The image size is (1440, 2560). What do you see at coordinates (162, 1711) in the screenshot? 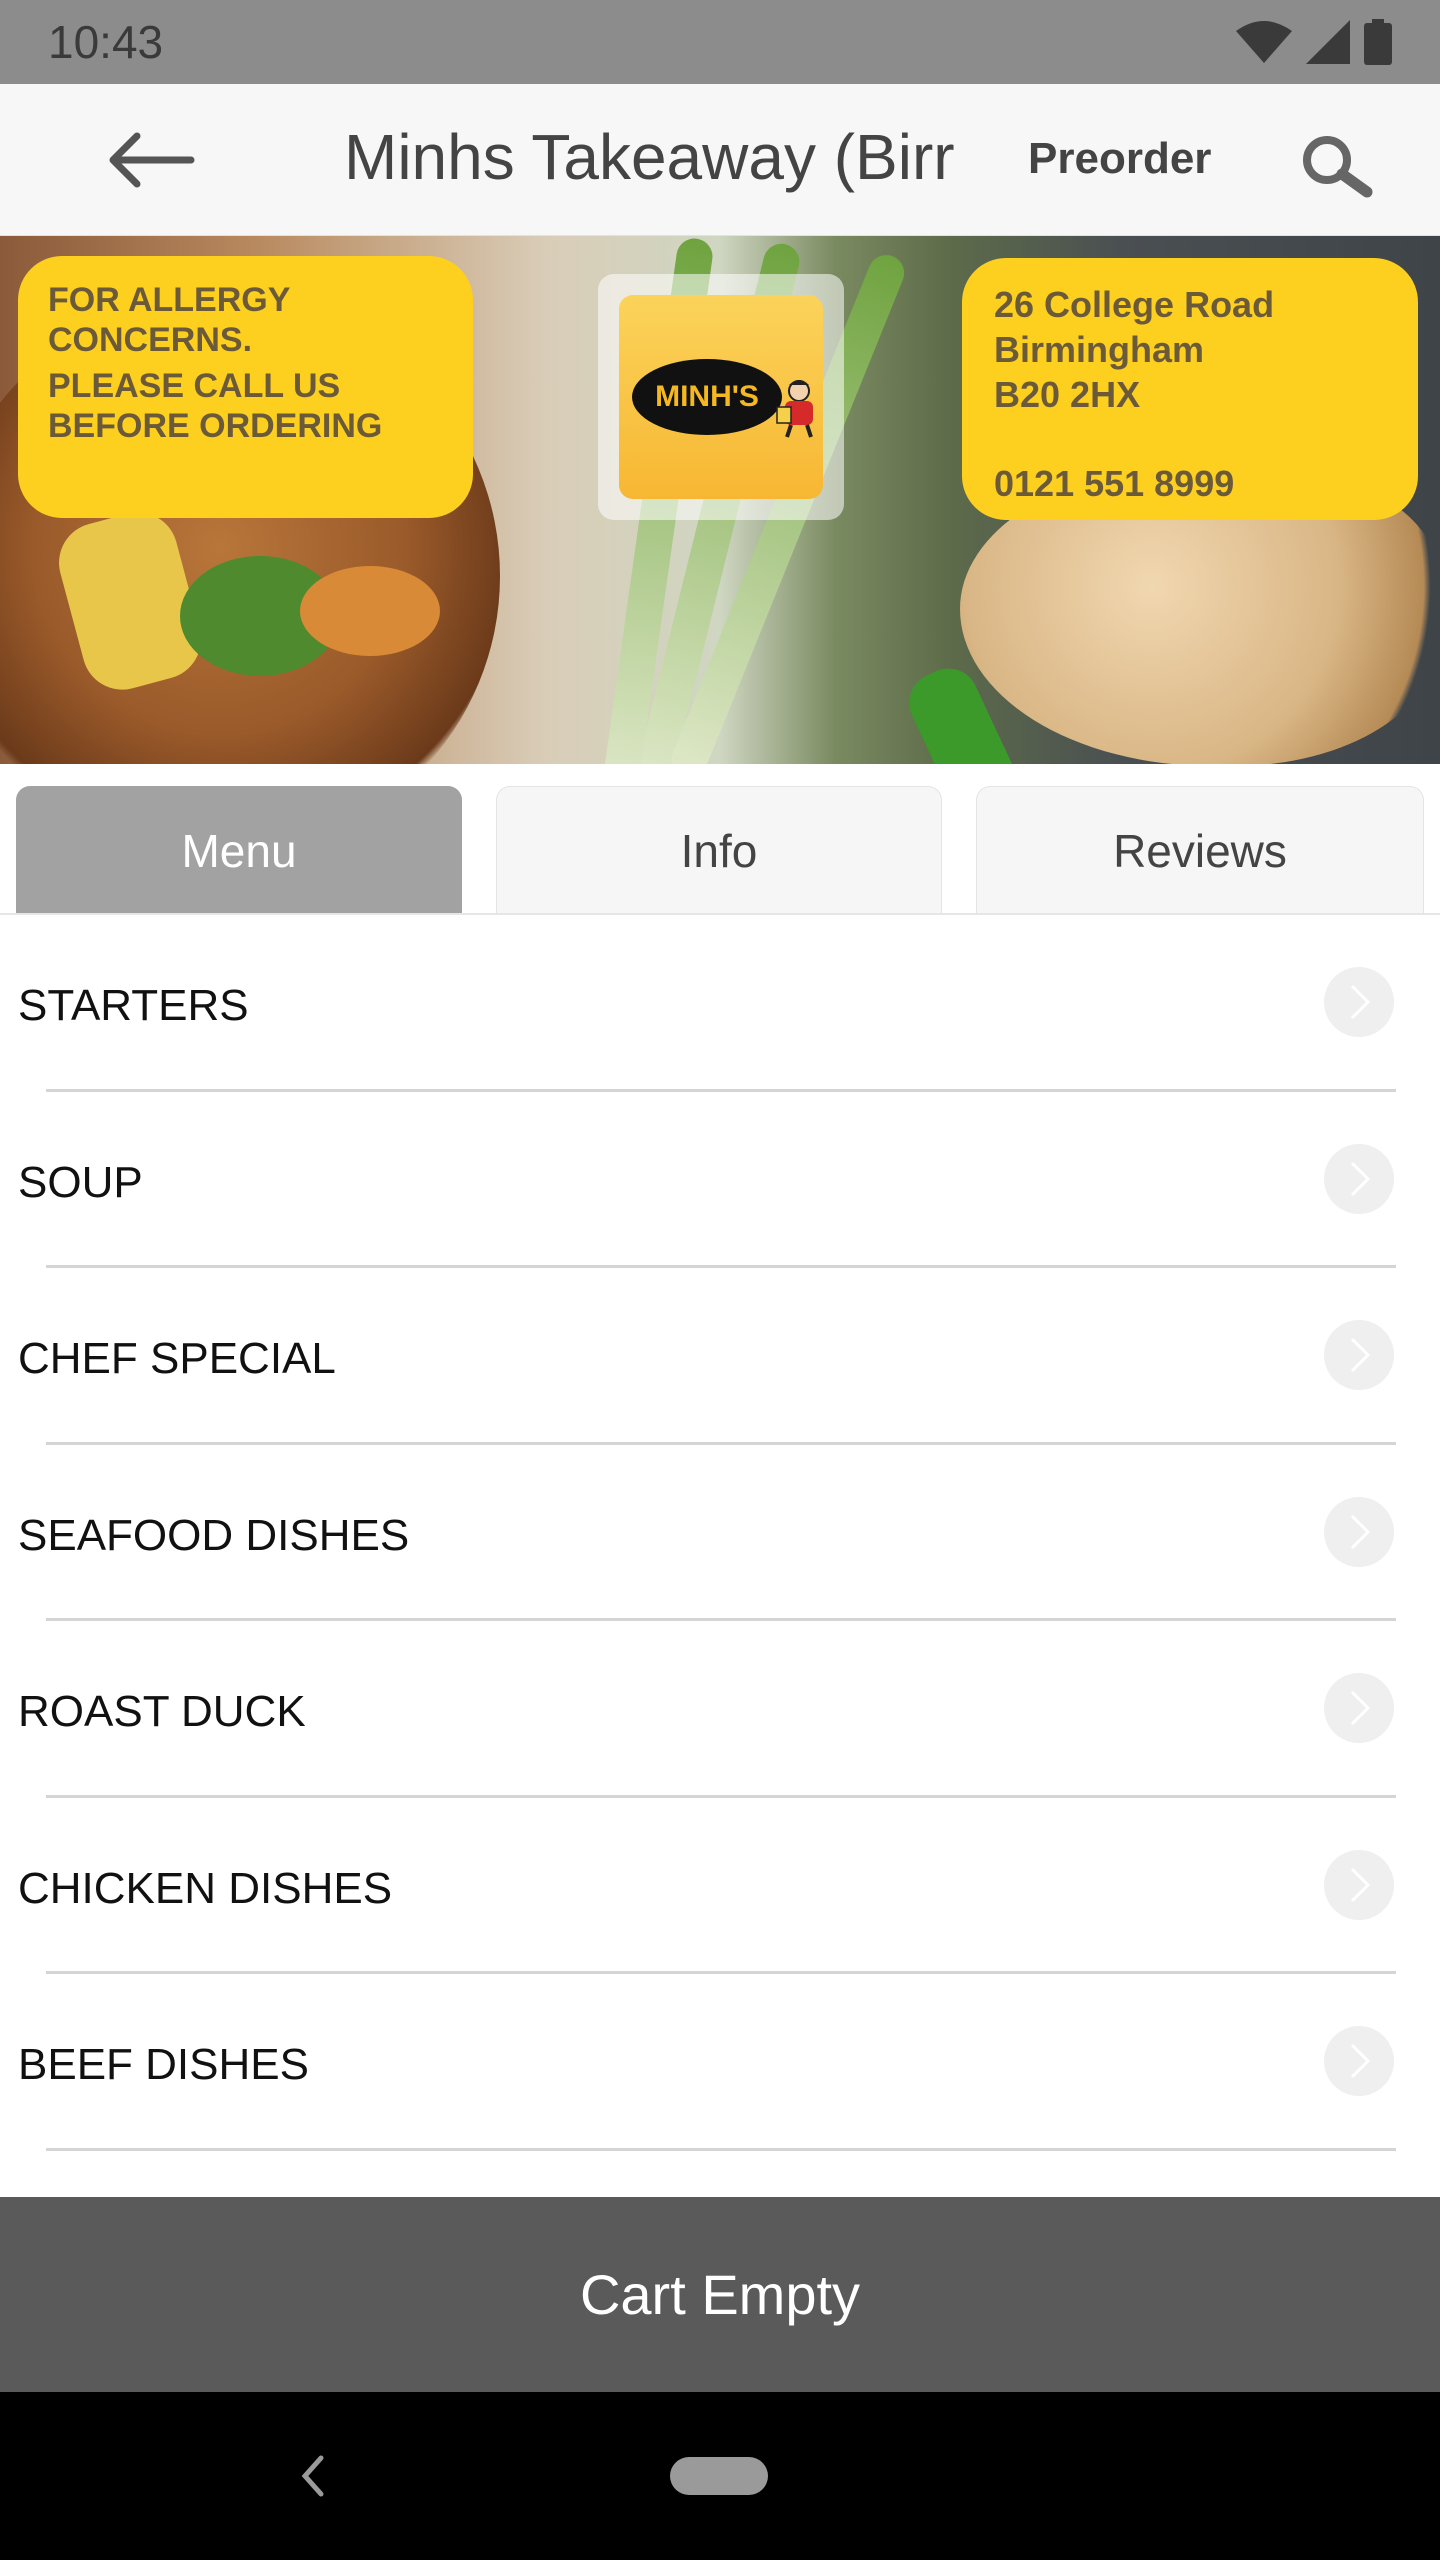
I see `menu-category-label: ROAST DUCK` at bounding box center [162, 1711].